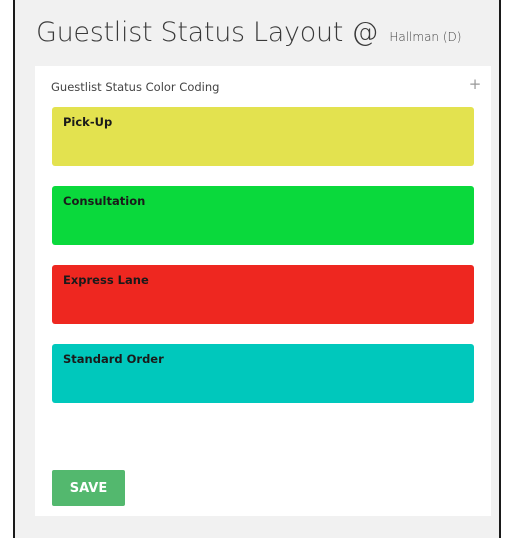  Describe the element at coordinates (263, 373) in the screenshot. I see `status-card-standard-order: Standard Order` at that location.